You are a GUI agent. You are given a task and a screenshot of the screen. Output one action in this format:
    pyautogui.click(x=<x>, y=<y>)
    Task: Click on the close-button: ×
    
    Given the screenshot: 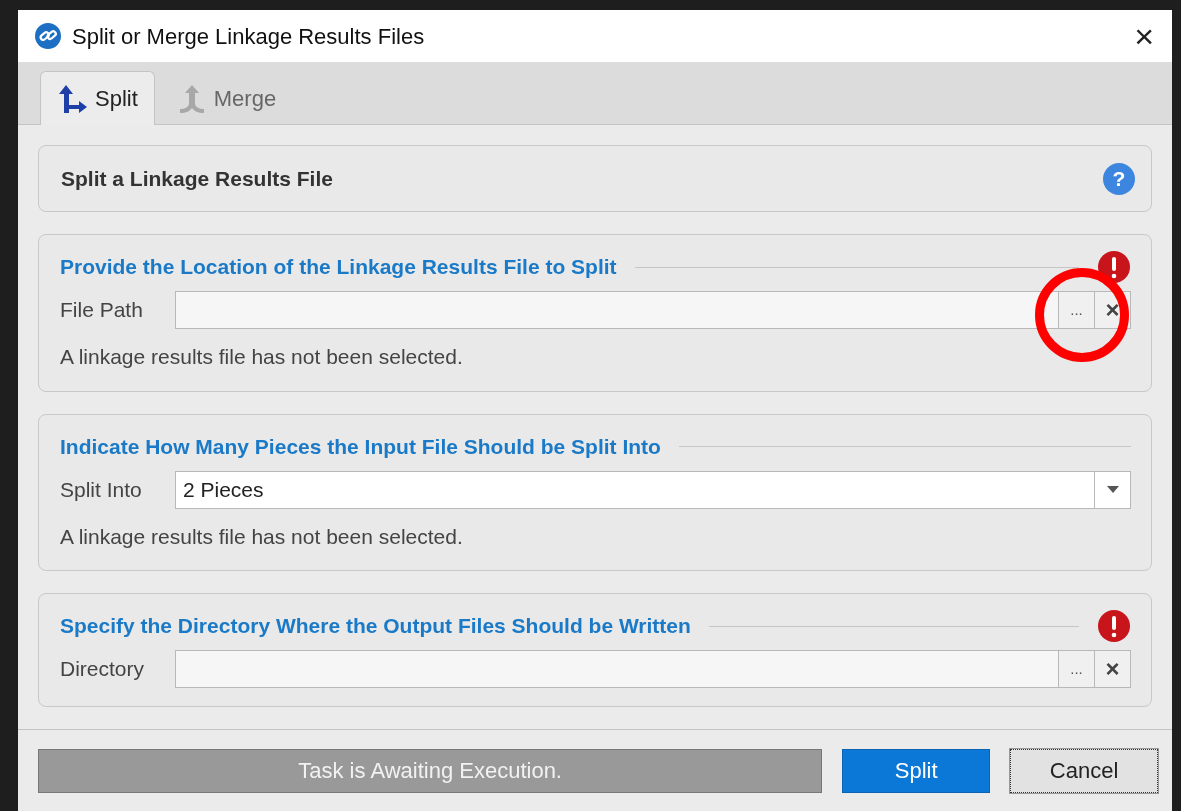 What is the action you would take?
    pyautogui.click(x=1144, y=36)
    